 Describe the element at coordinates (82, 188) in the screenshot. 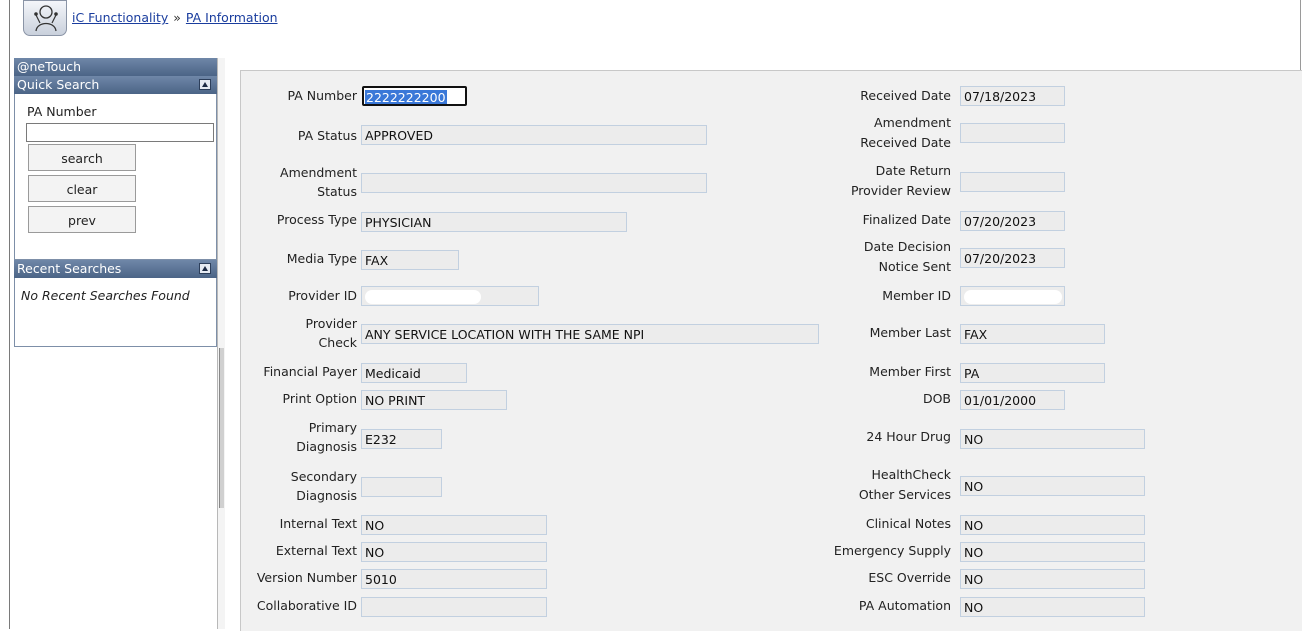

I see `clear-button: clear` at that location.